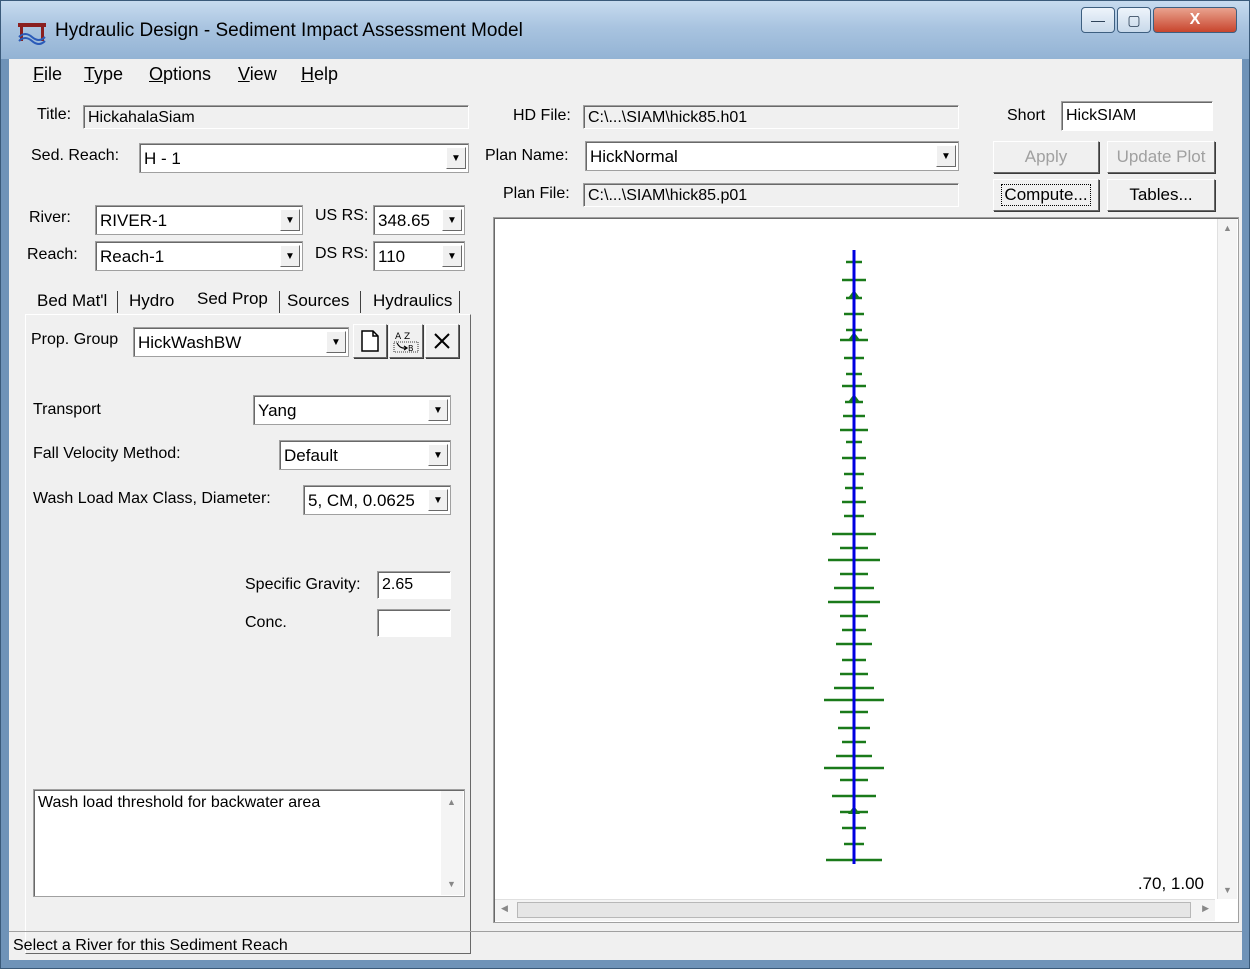  I want to click on us-rs-value: 348.65, so click(404, 220).